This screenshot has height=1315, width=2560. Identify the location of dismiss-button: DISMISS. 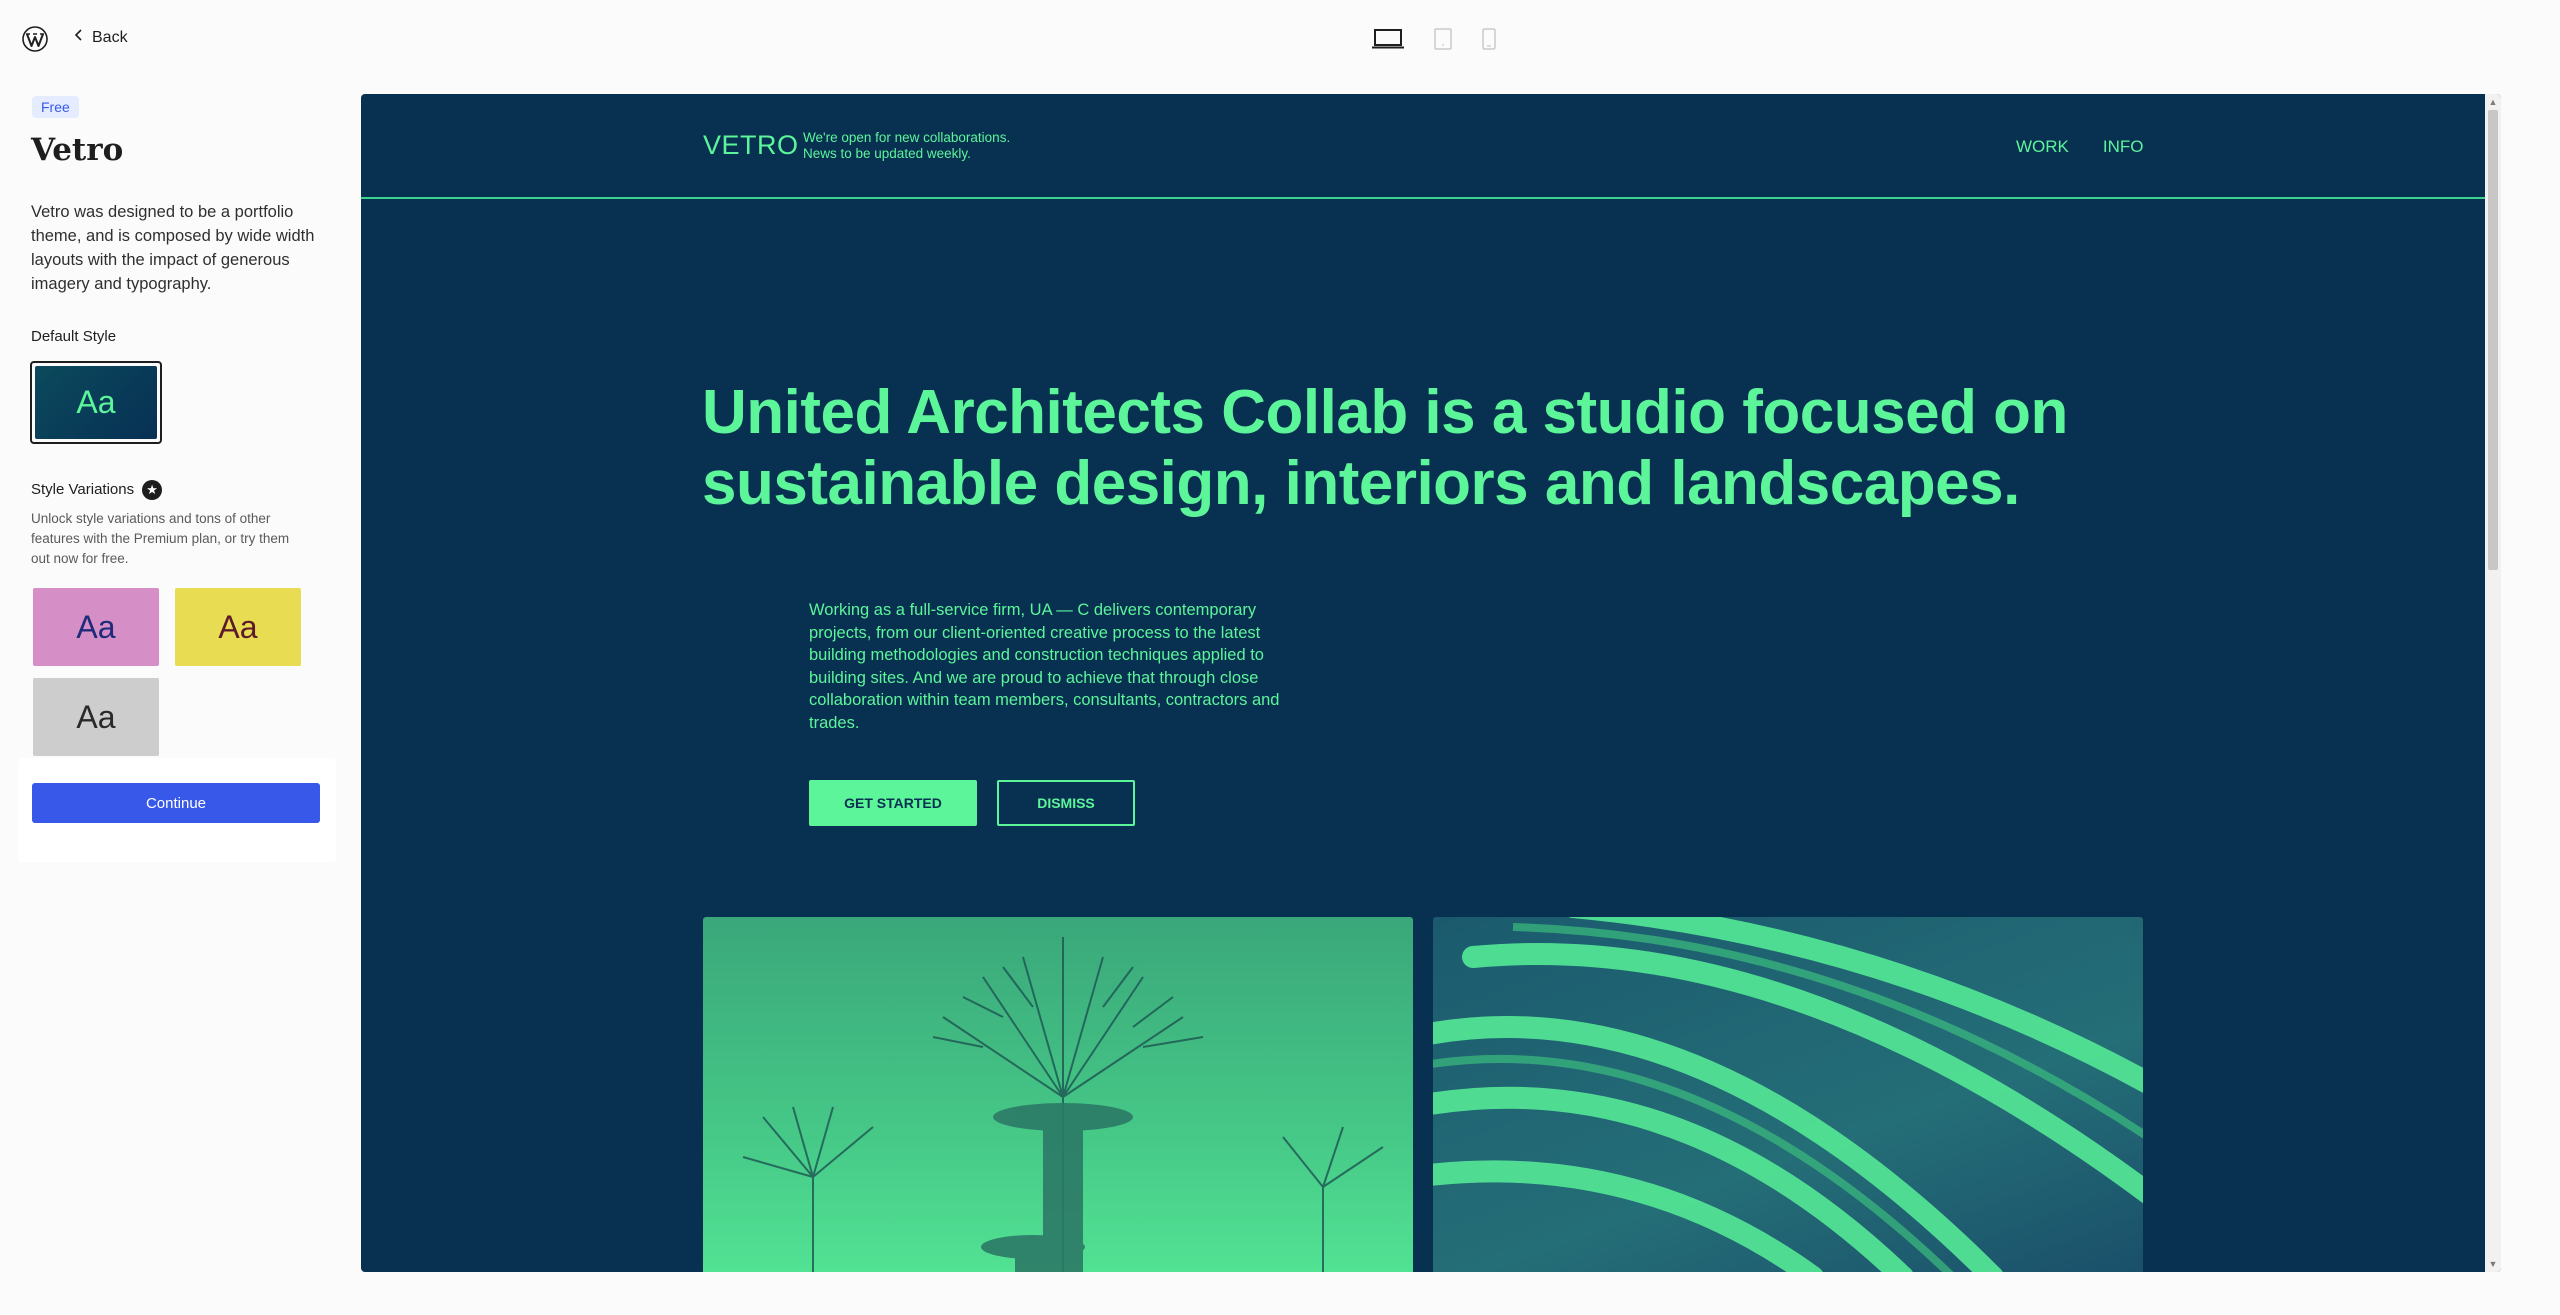
(1066, 803).